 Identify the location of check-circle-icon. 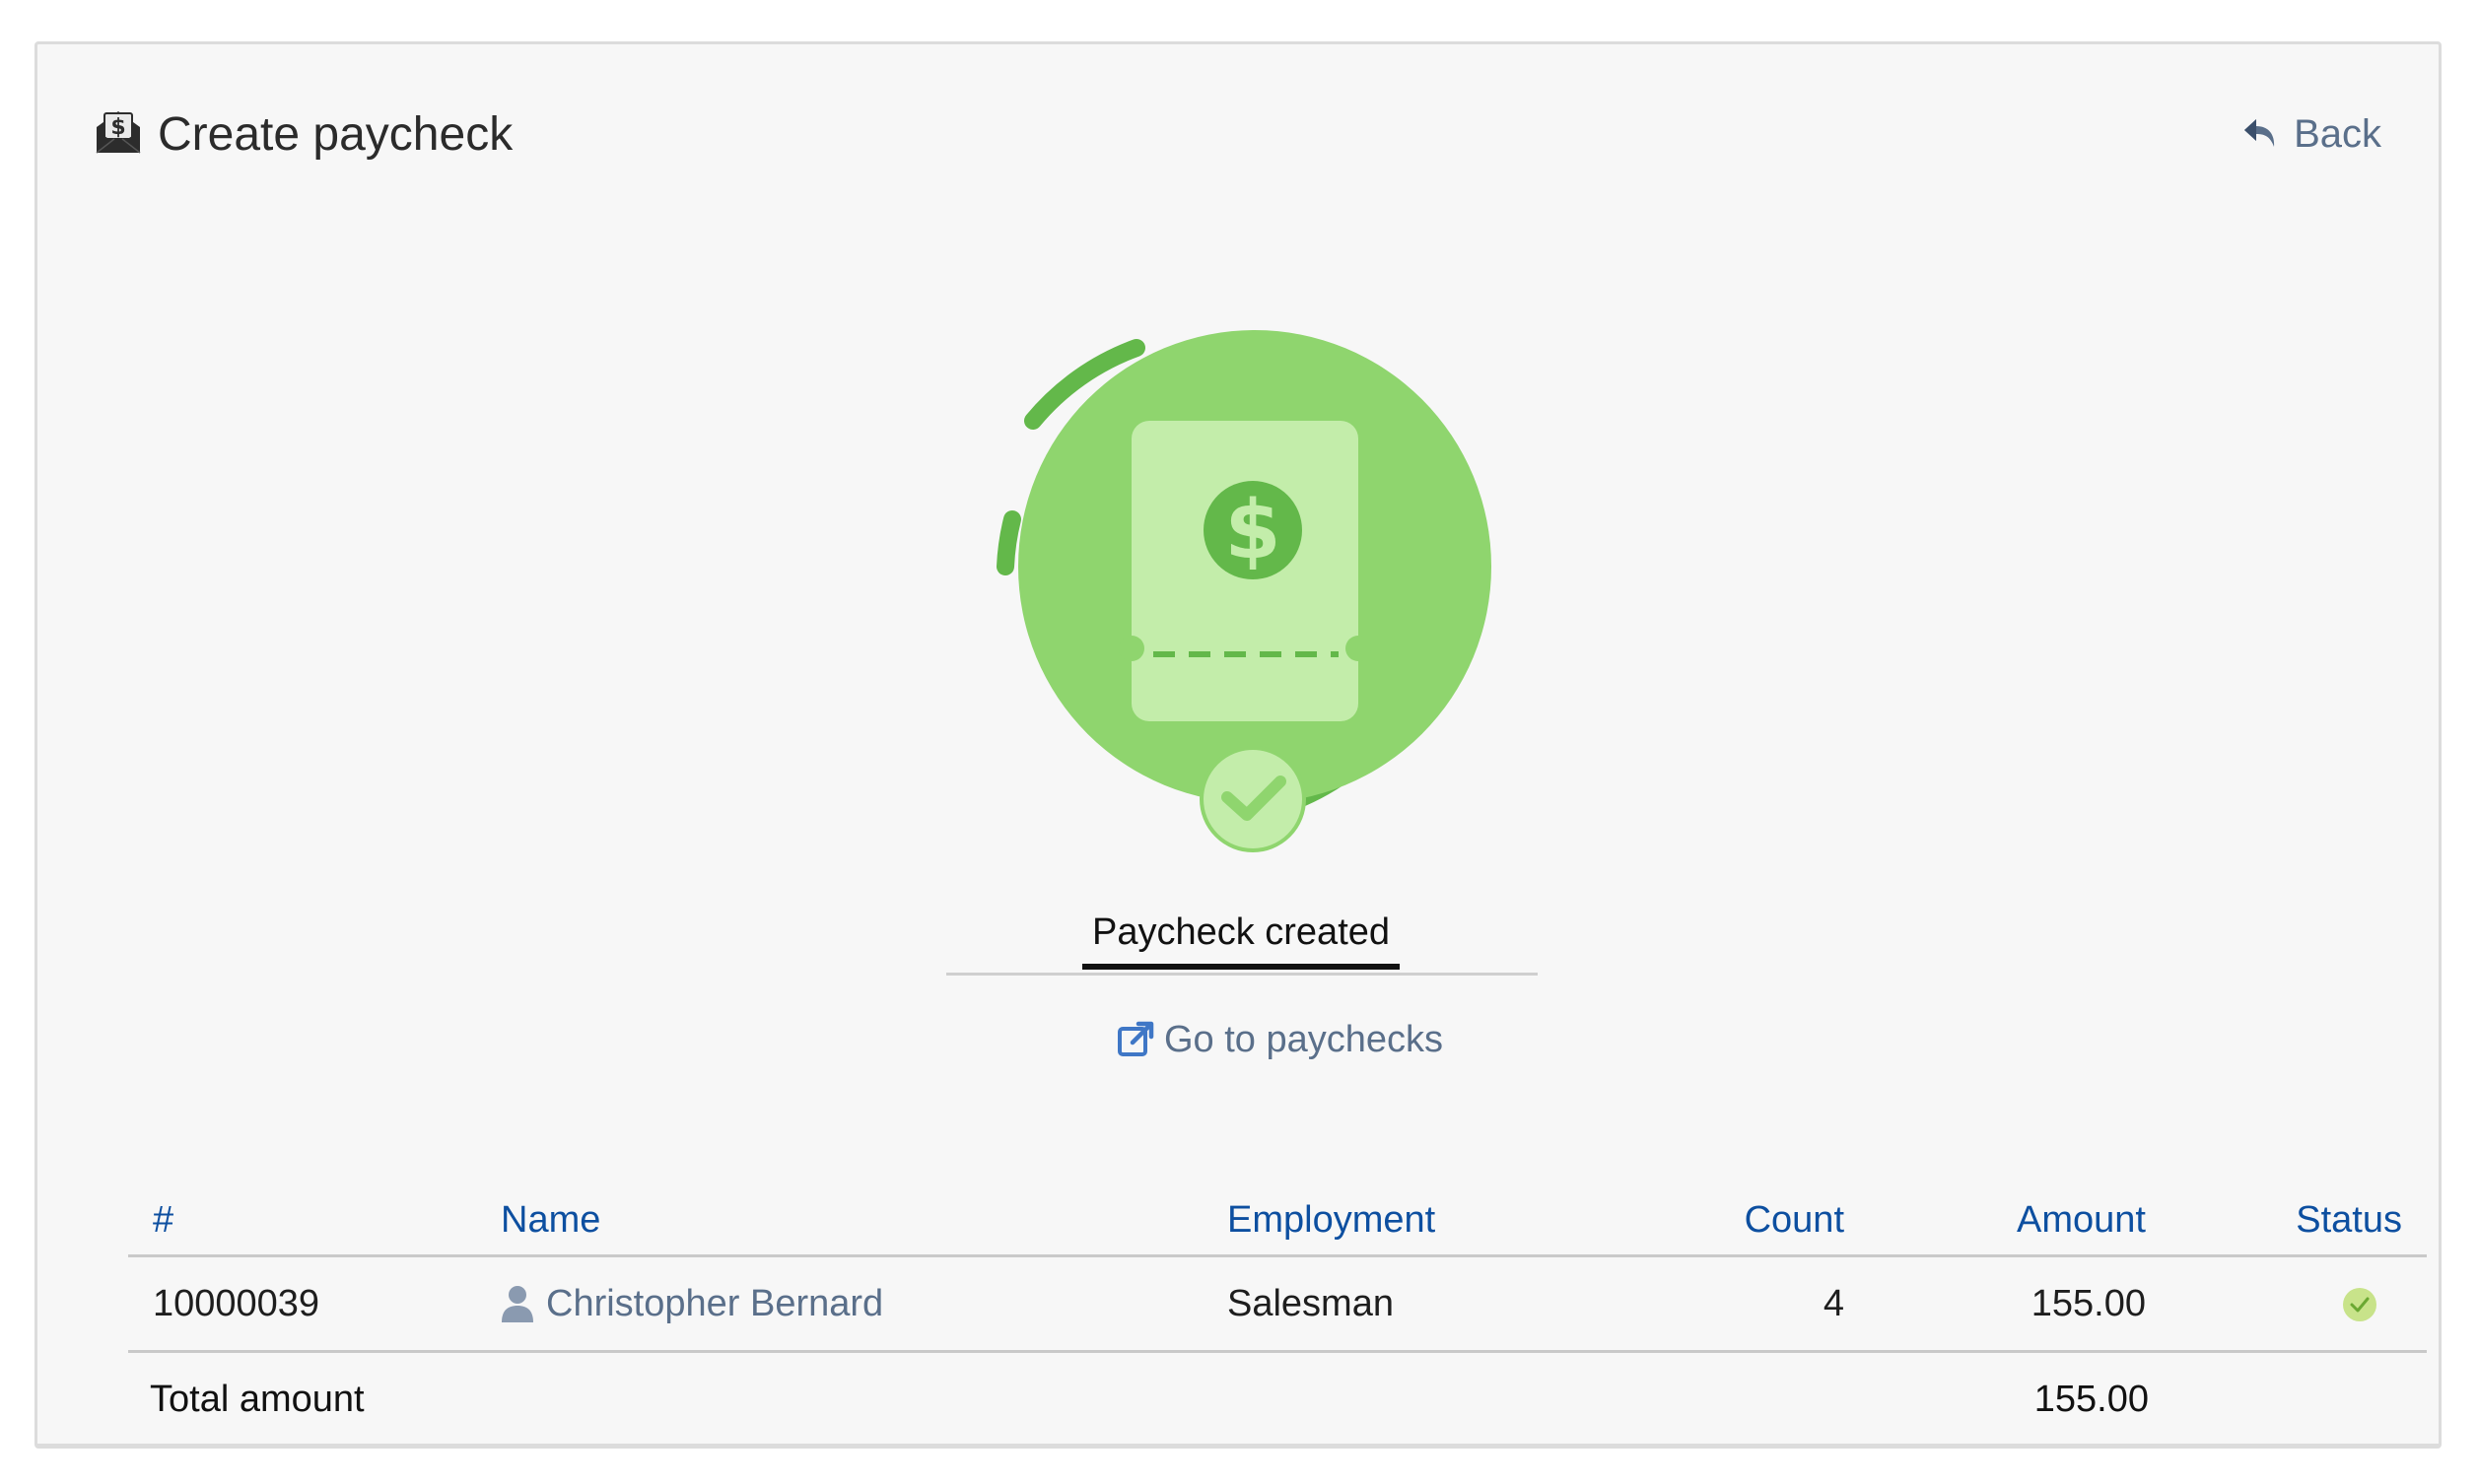
(2359, 1304).